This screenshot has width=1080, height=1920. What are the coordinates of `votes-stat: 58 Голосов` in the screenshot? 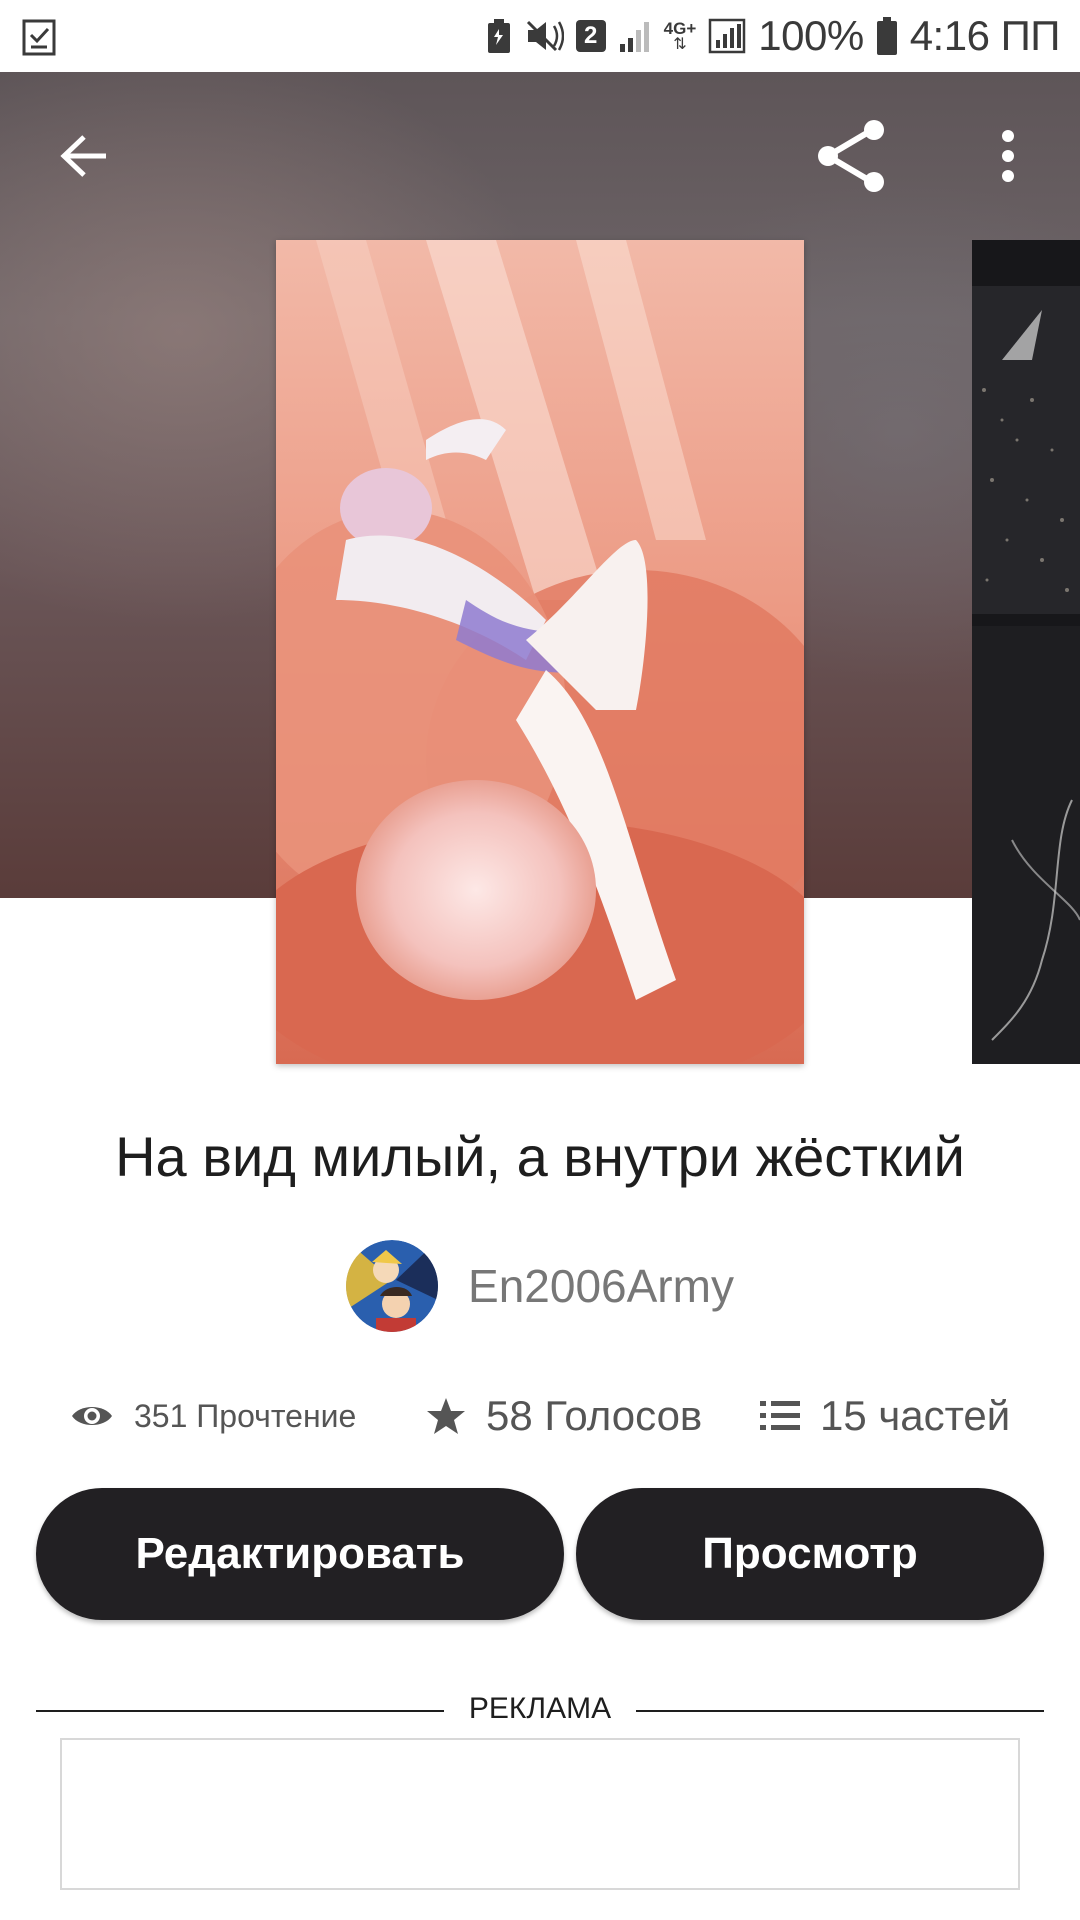 It's located at (564, 1416).